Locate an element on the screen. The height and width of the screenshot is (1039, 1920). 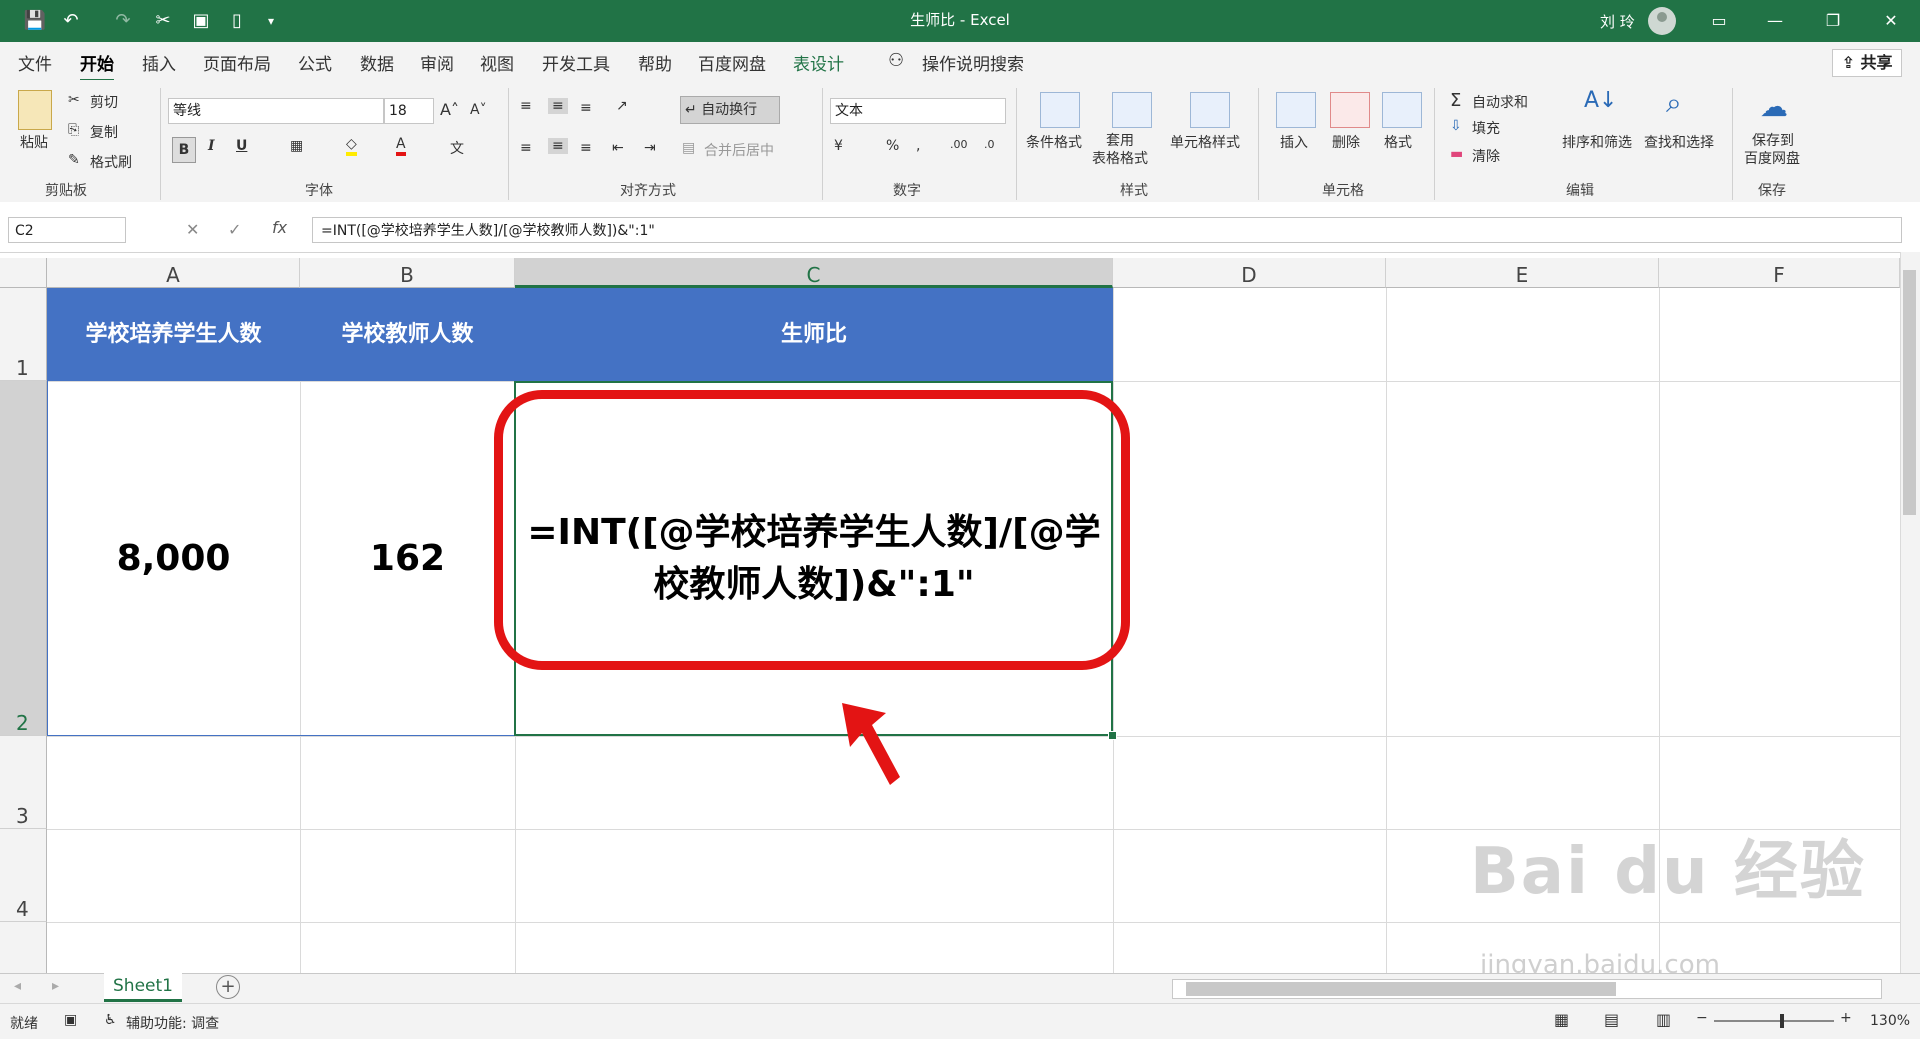
column-header-f: F is located at coordinates (1779, 273).